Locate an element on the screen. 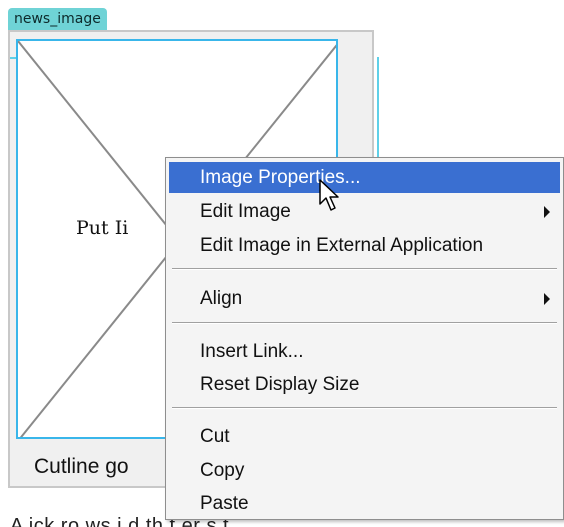 This screenshot has height=527, width=564. menu-item-edit-image: Edit Image is located at coordinates (364, 211).